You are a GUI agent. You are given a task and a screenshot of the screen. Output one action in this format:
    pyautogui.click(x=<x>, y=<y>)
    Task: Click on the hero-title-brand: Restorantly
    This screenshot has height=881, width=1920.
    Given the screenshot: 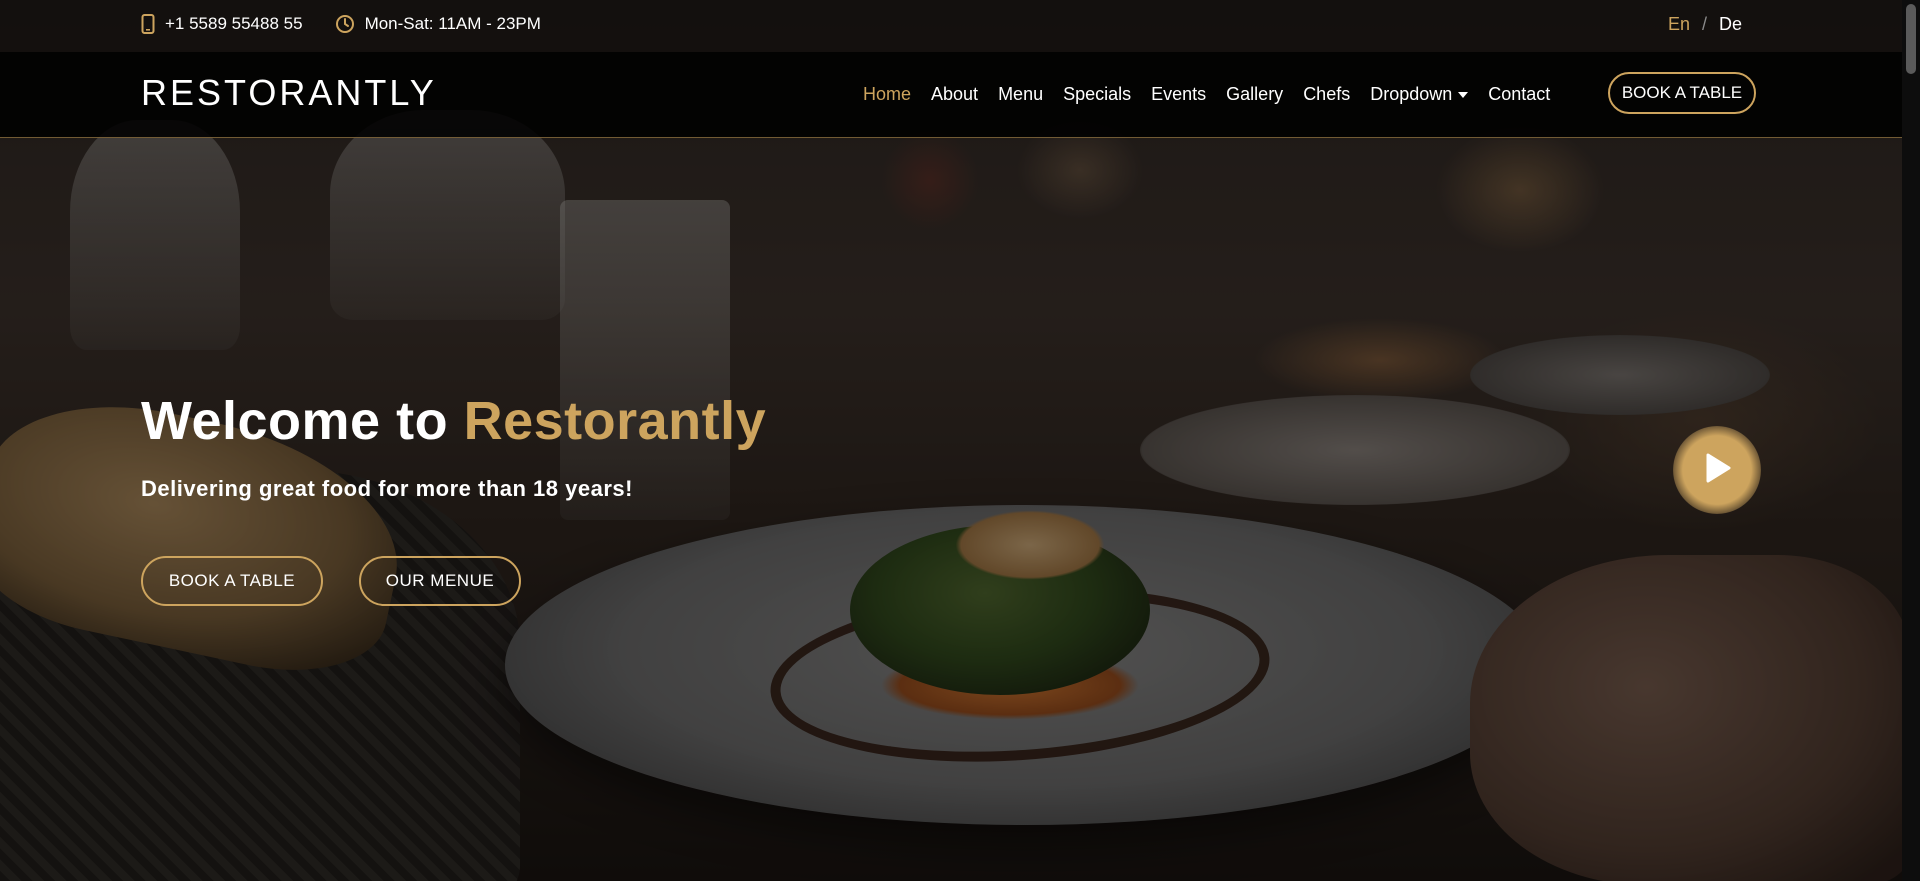 What is the action you would take?
    pyautogui.click(x=615, y=421)
    